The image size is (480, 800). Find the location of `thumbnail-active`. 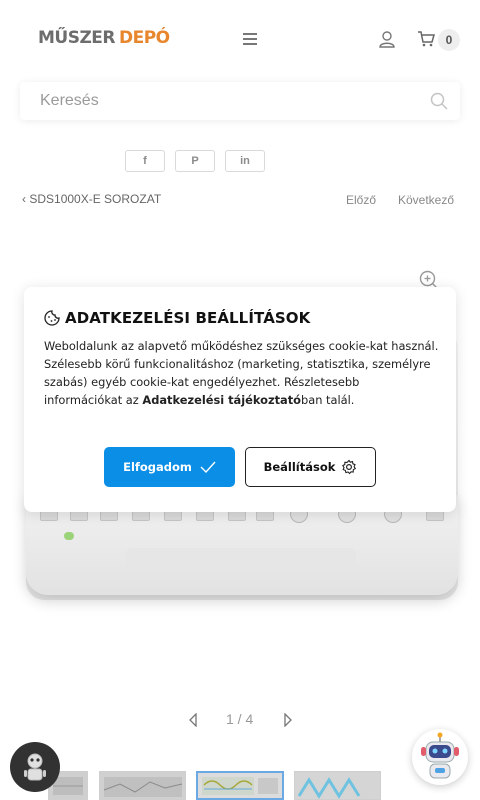

thumbnail-active is located at coordinates (240, 785).